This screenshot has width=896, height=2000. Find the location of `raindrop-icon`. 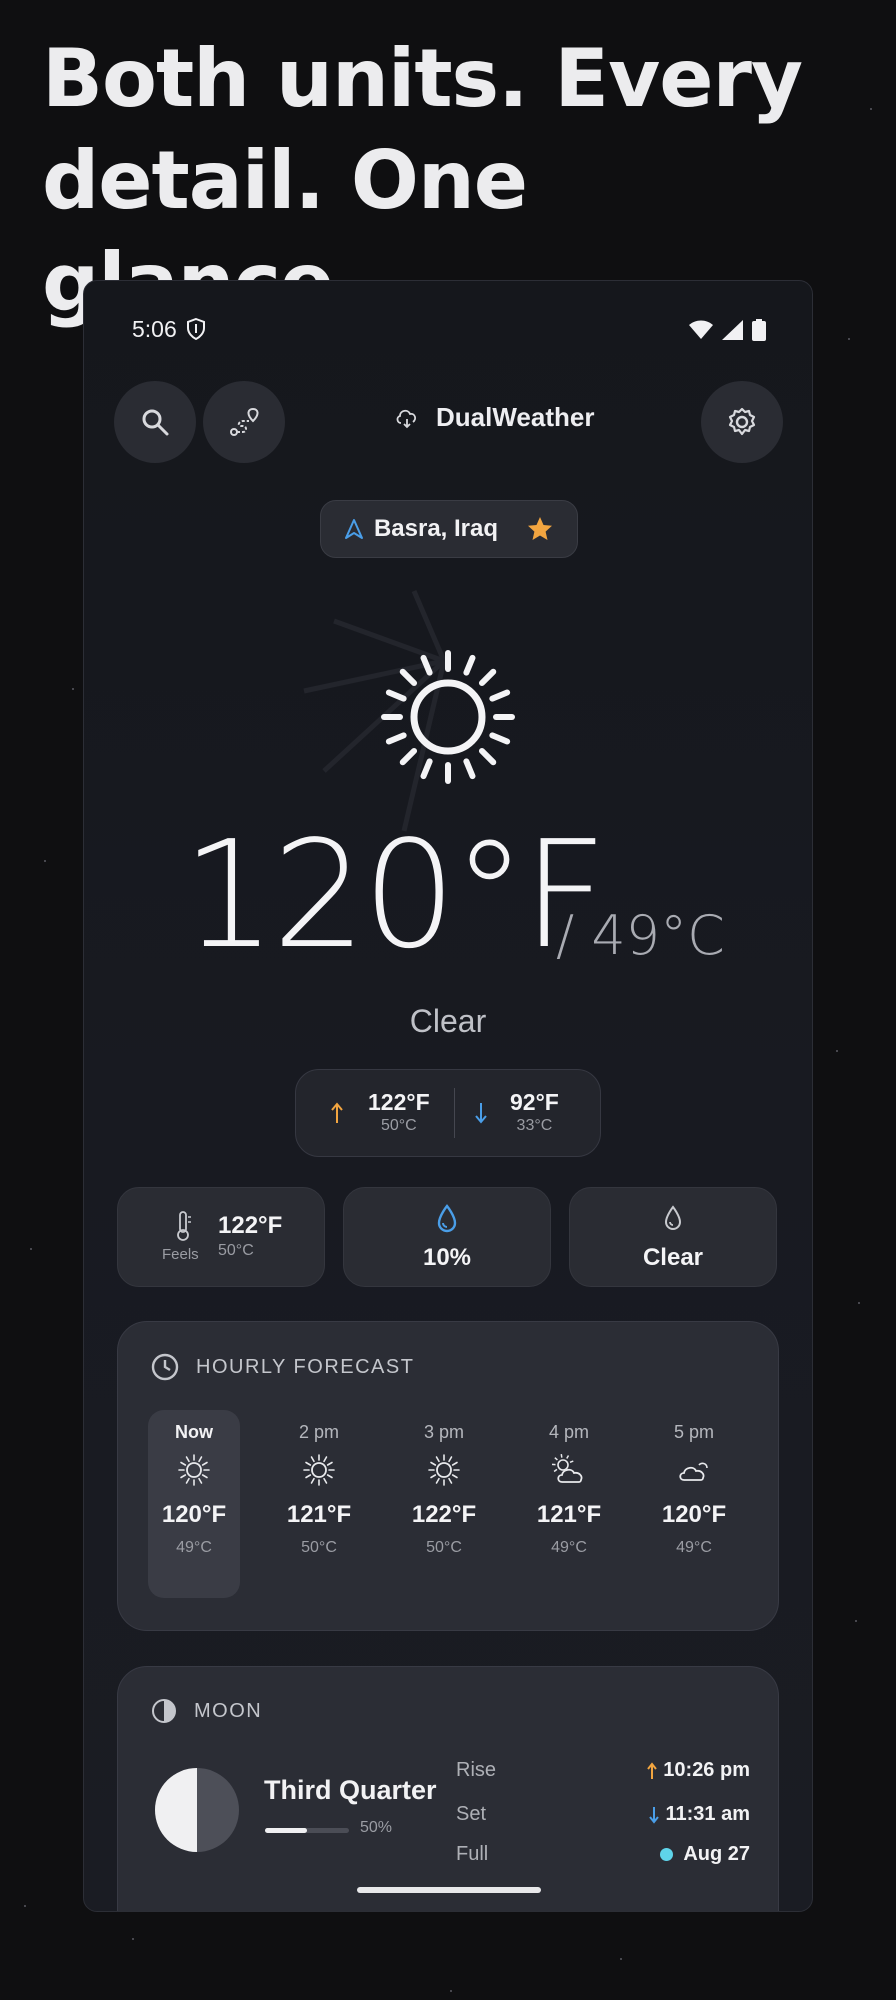

raindrop-icon is located at coordinates (447, 1218).